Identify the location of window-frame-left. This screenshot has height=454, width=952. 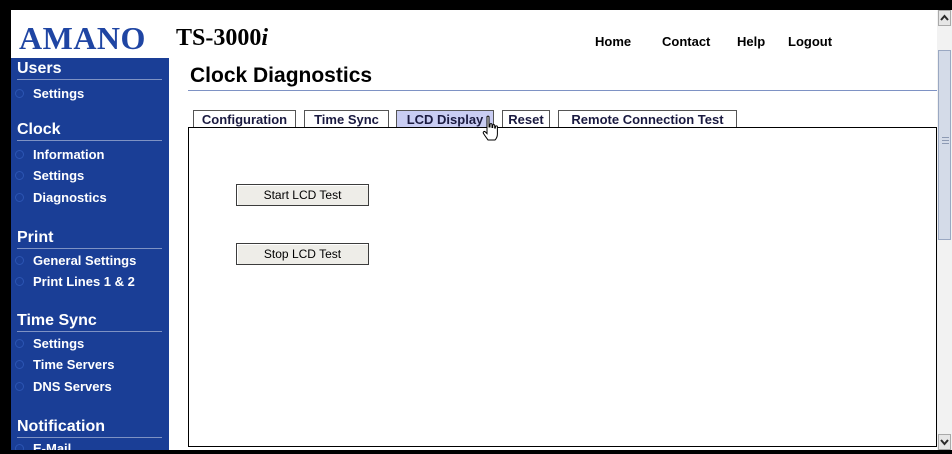
(5, 227).